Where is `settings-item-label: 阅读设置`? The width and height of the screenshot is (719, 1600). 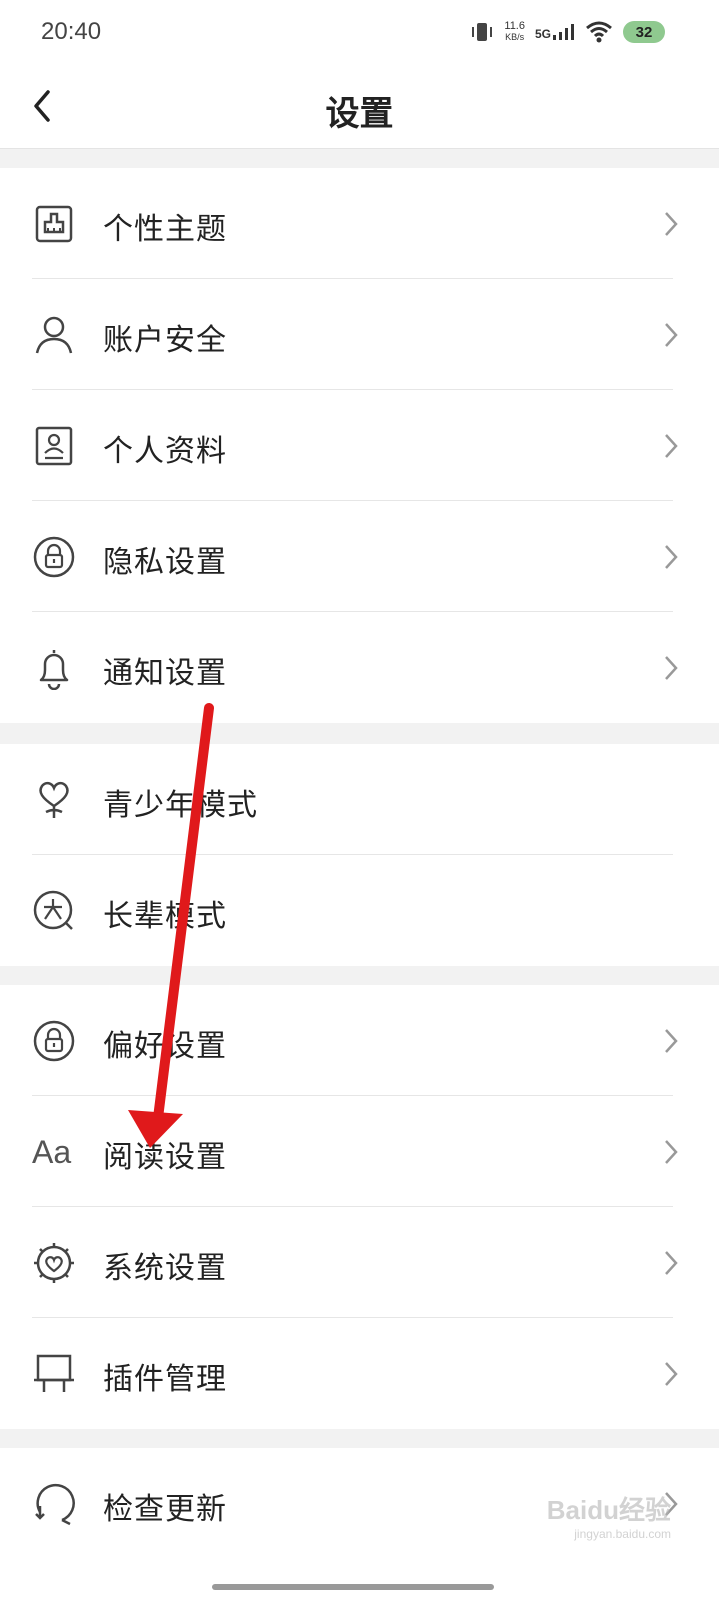
settings-item-label: 阅读设置 is located at coordinates (165, 1157).